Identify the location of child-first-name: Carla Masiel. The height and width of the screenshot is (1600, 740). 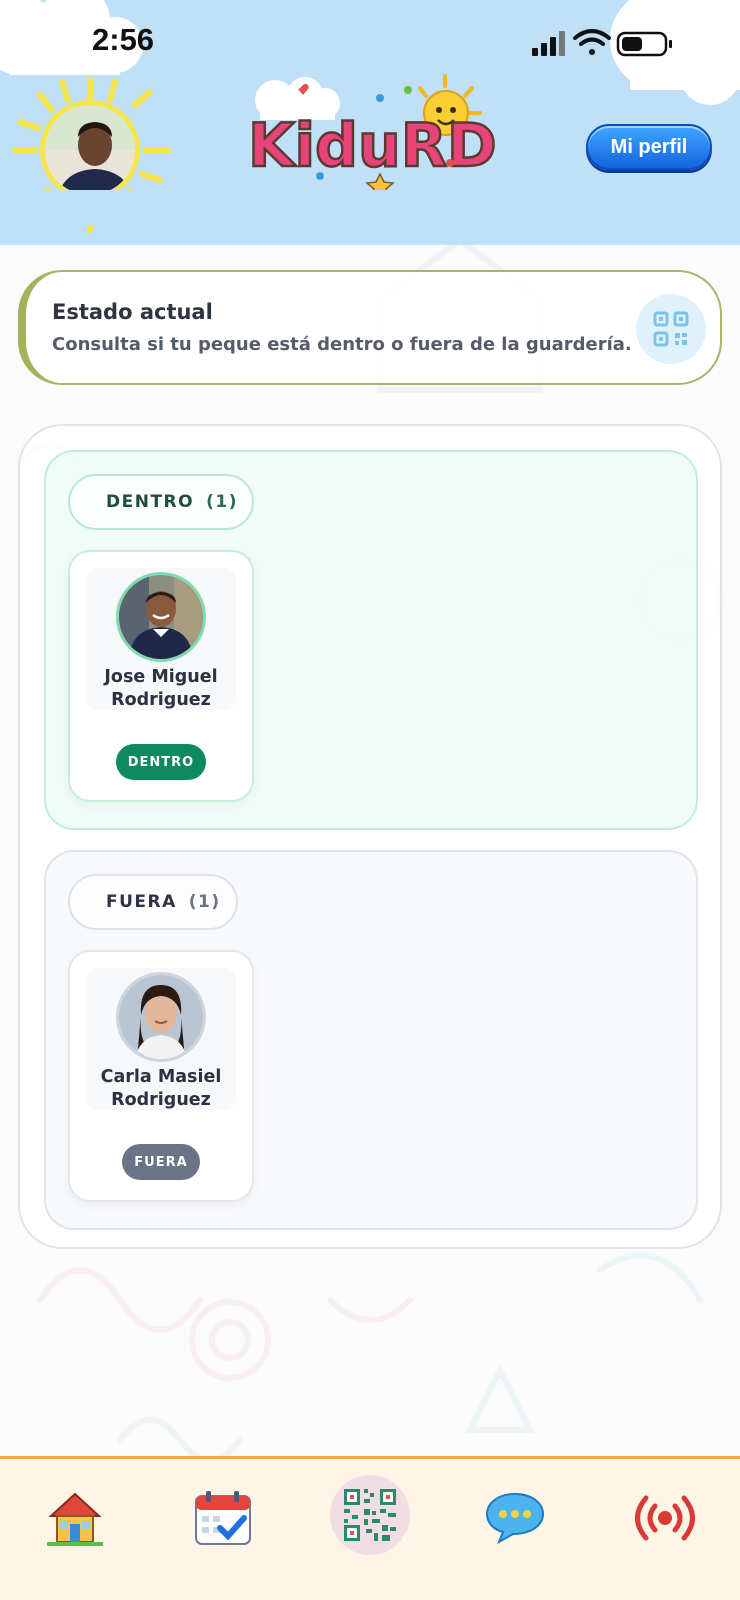
(161, 1077).